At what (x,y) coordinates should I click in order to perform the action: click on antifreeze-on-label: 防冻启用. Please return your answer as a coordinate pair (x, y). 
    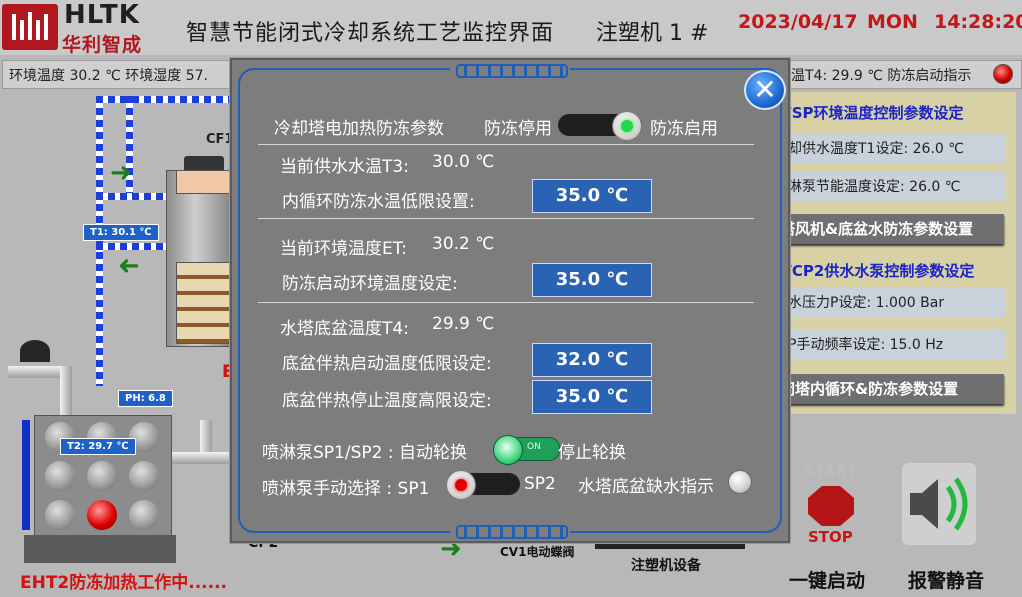
    Looking at the image, I should click on (684, 129).